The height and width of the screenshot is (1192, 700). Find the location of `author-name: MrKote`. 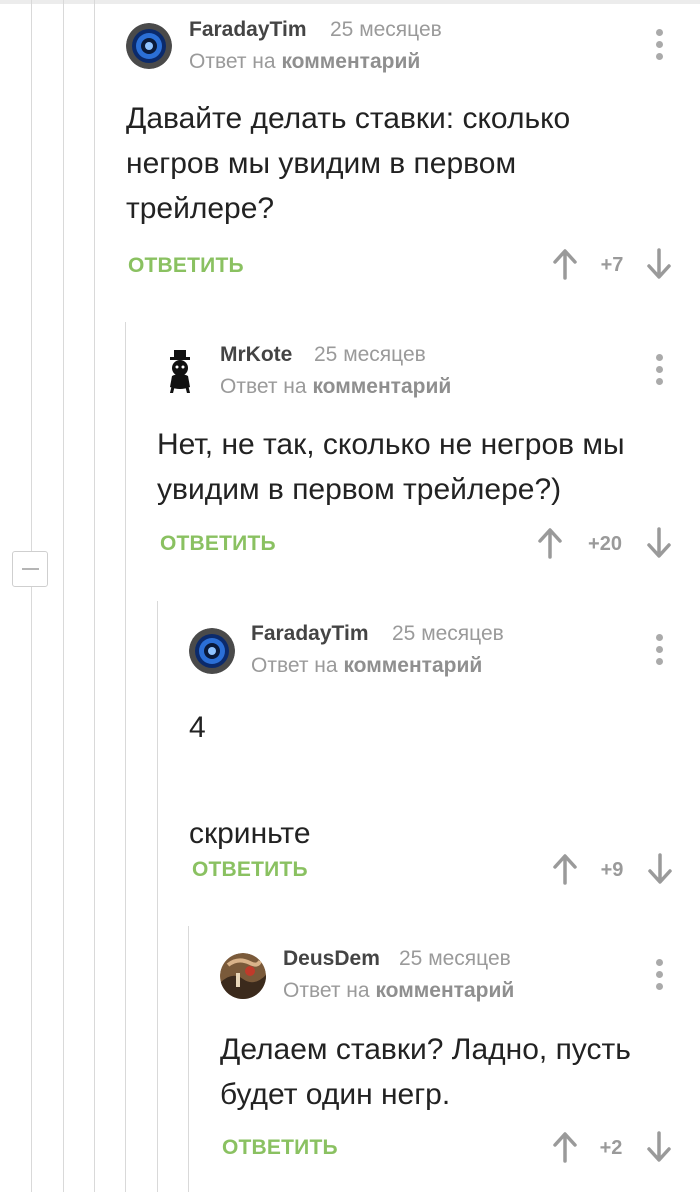

author-name: MrKote is located at coordinates (256, 355).